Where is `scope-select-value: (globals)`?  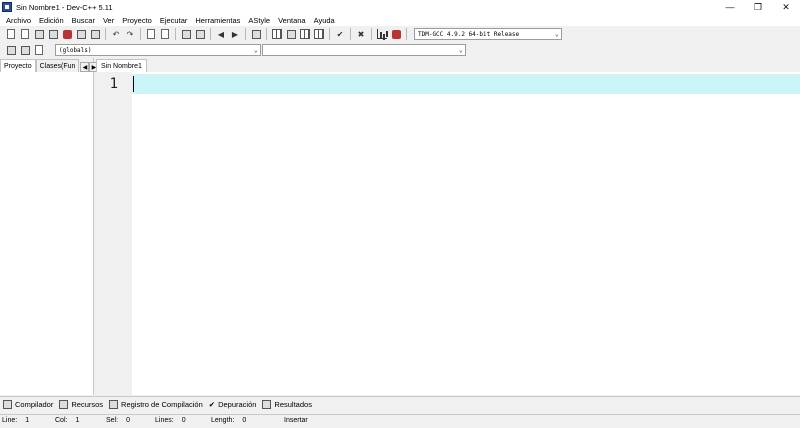 scope-select-value: (globals) is located at coordinates (75, 50).